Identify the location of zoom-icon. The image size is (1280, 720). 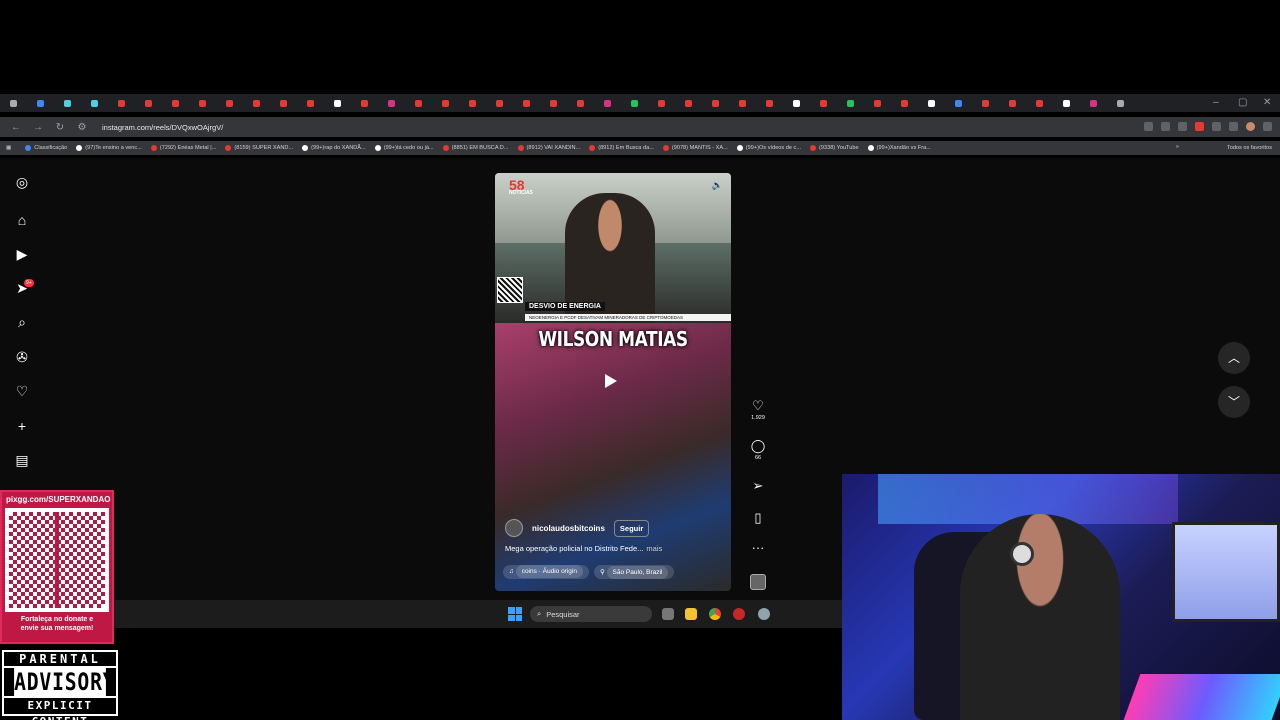
(1165, 126).